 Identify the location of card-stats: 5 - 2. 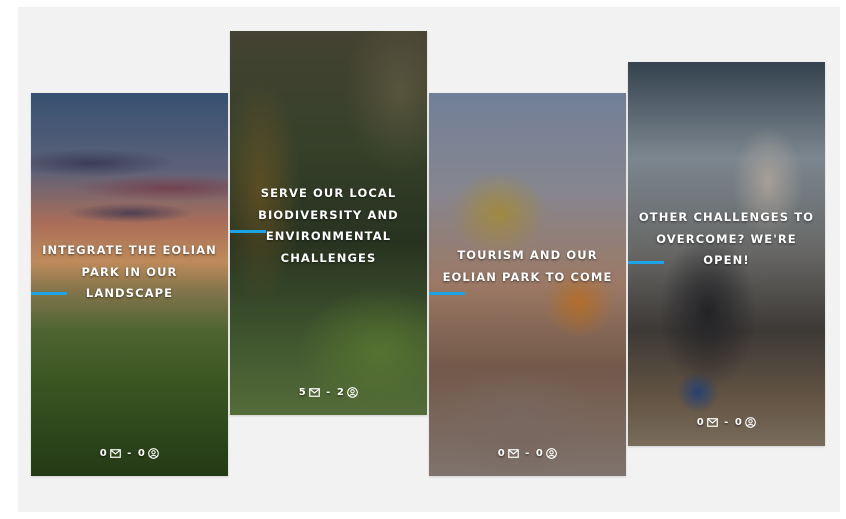
(328, 392).